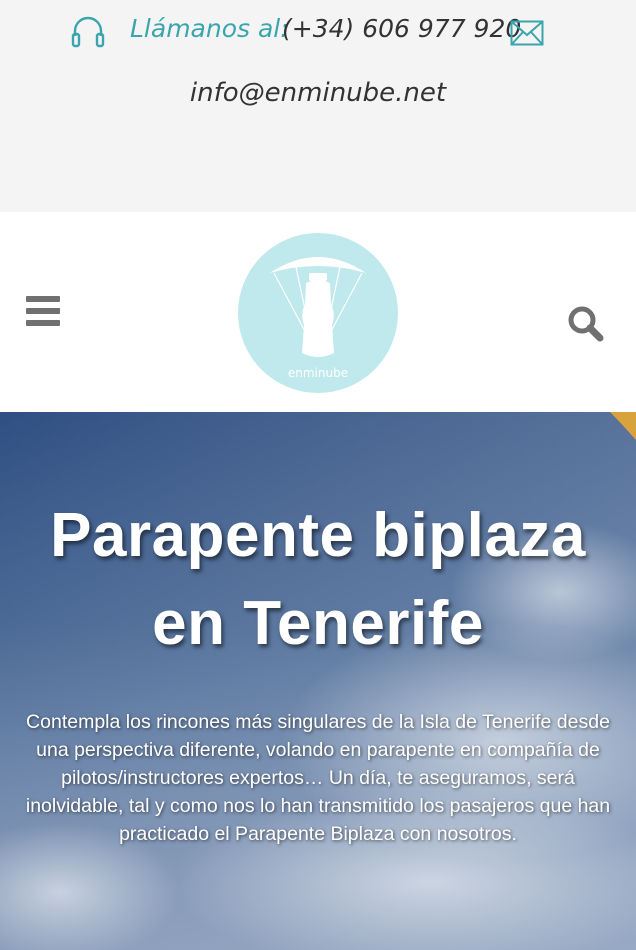 Image resolution: width=636 pixels, height=950 pixels. I want to click on logo-text: enminube, so click(318, 373).